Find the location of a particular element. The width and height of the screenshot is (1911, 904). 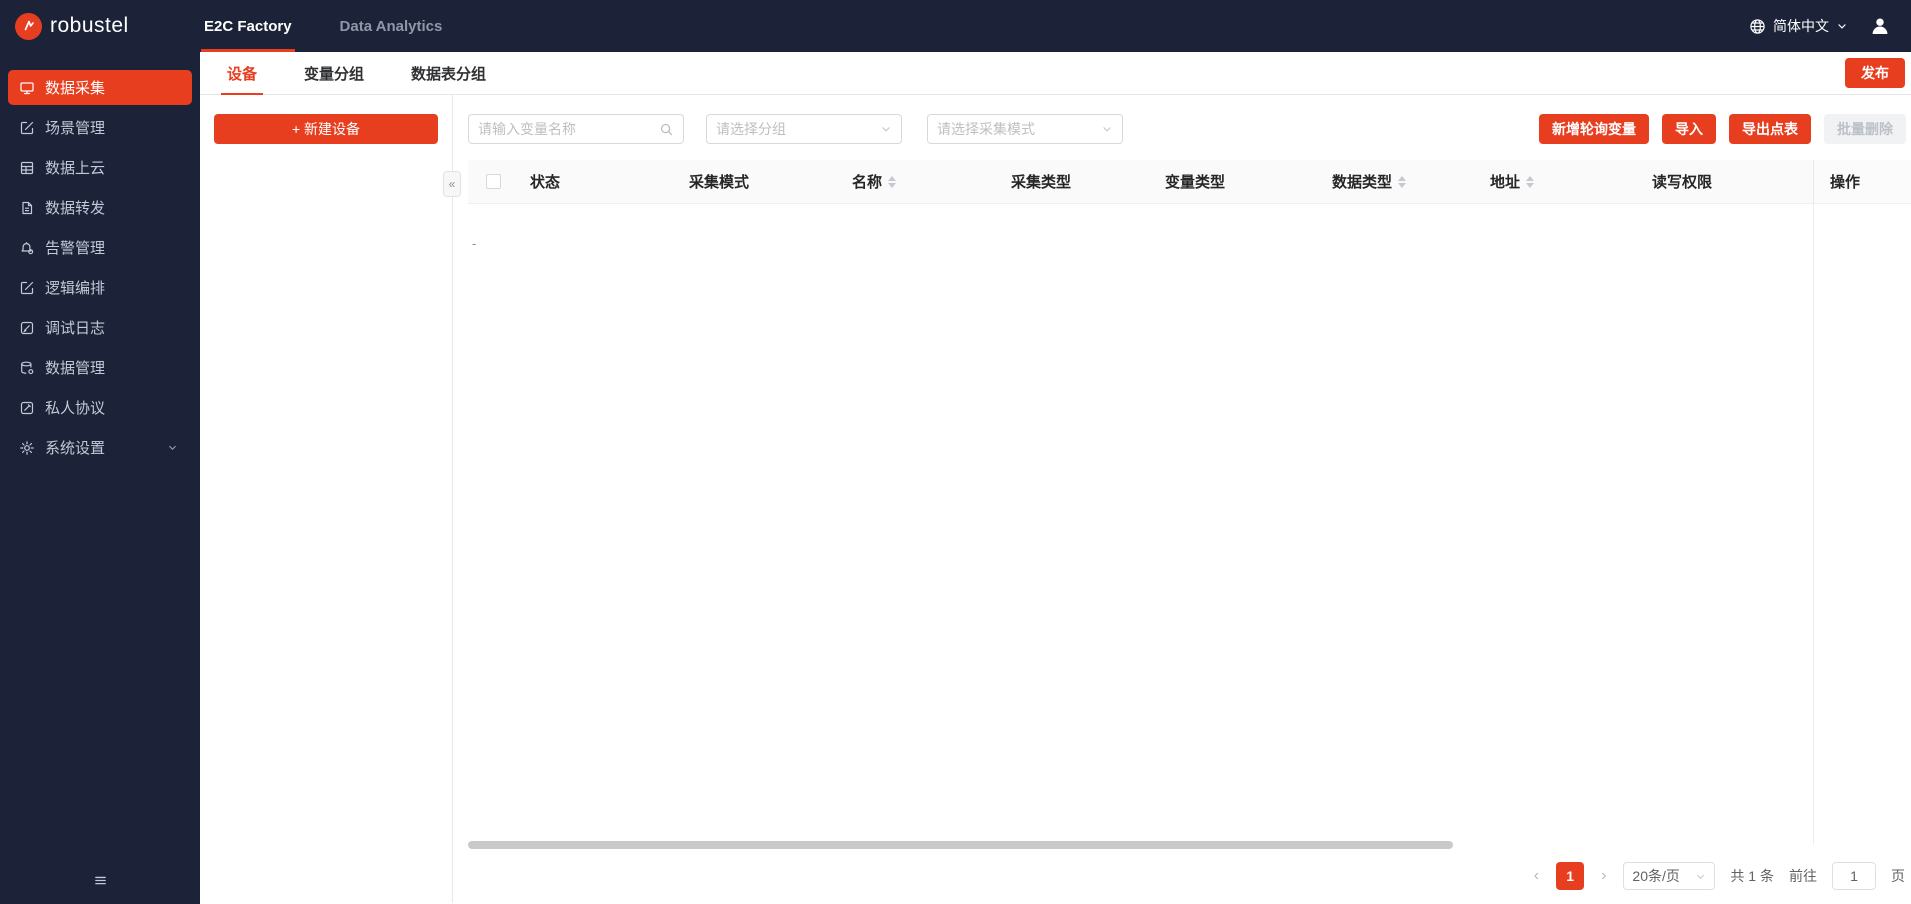

sidebar-item-scene-management: 场景管理 is located at coordinates (100, 127).